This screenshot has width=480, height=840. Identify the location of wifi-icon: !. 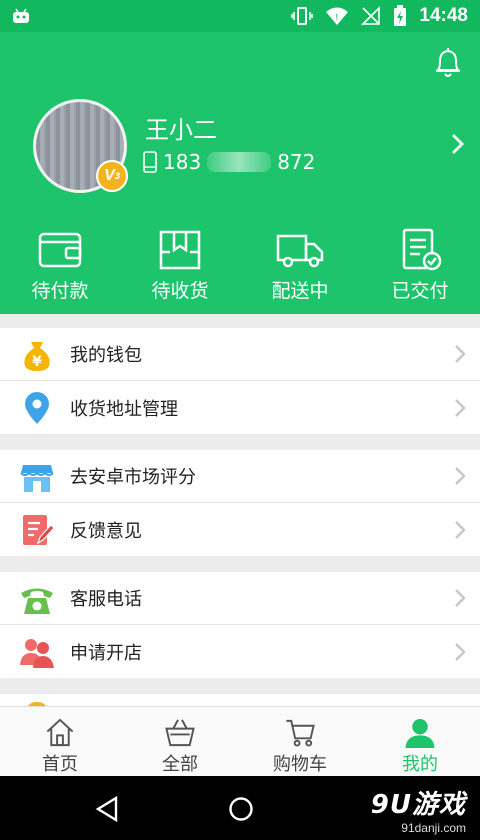
(337, 16).